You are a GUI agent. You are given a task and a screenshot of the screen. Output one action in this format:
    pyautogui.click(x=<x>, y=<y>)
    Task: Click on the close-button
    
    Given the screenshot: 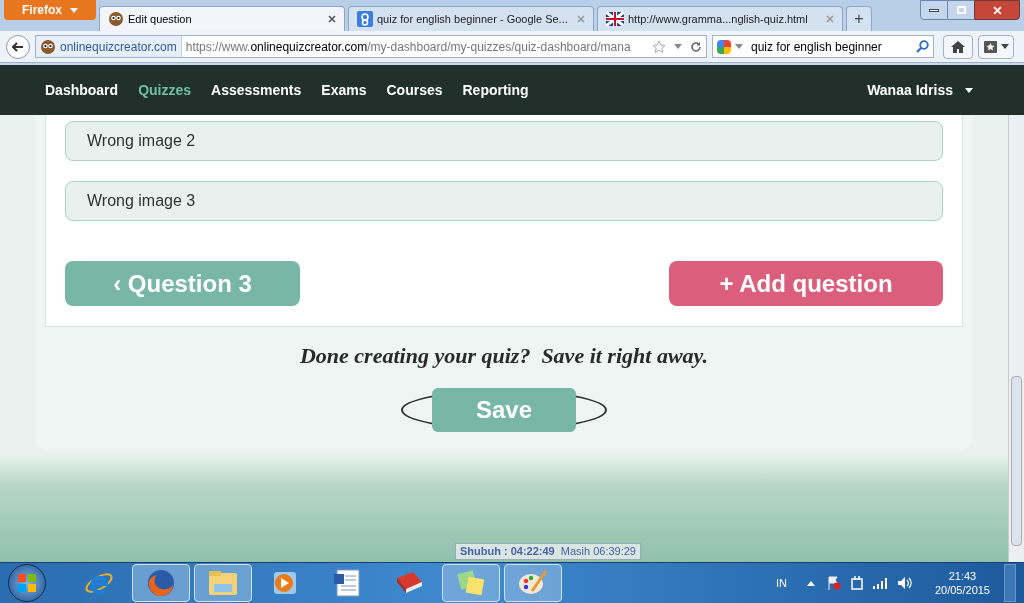 What is the action you would take?
    pyautogui.click(x=997, y=10)
    